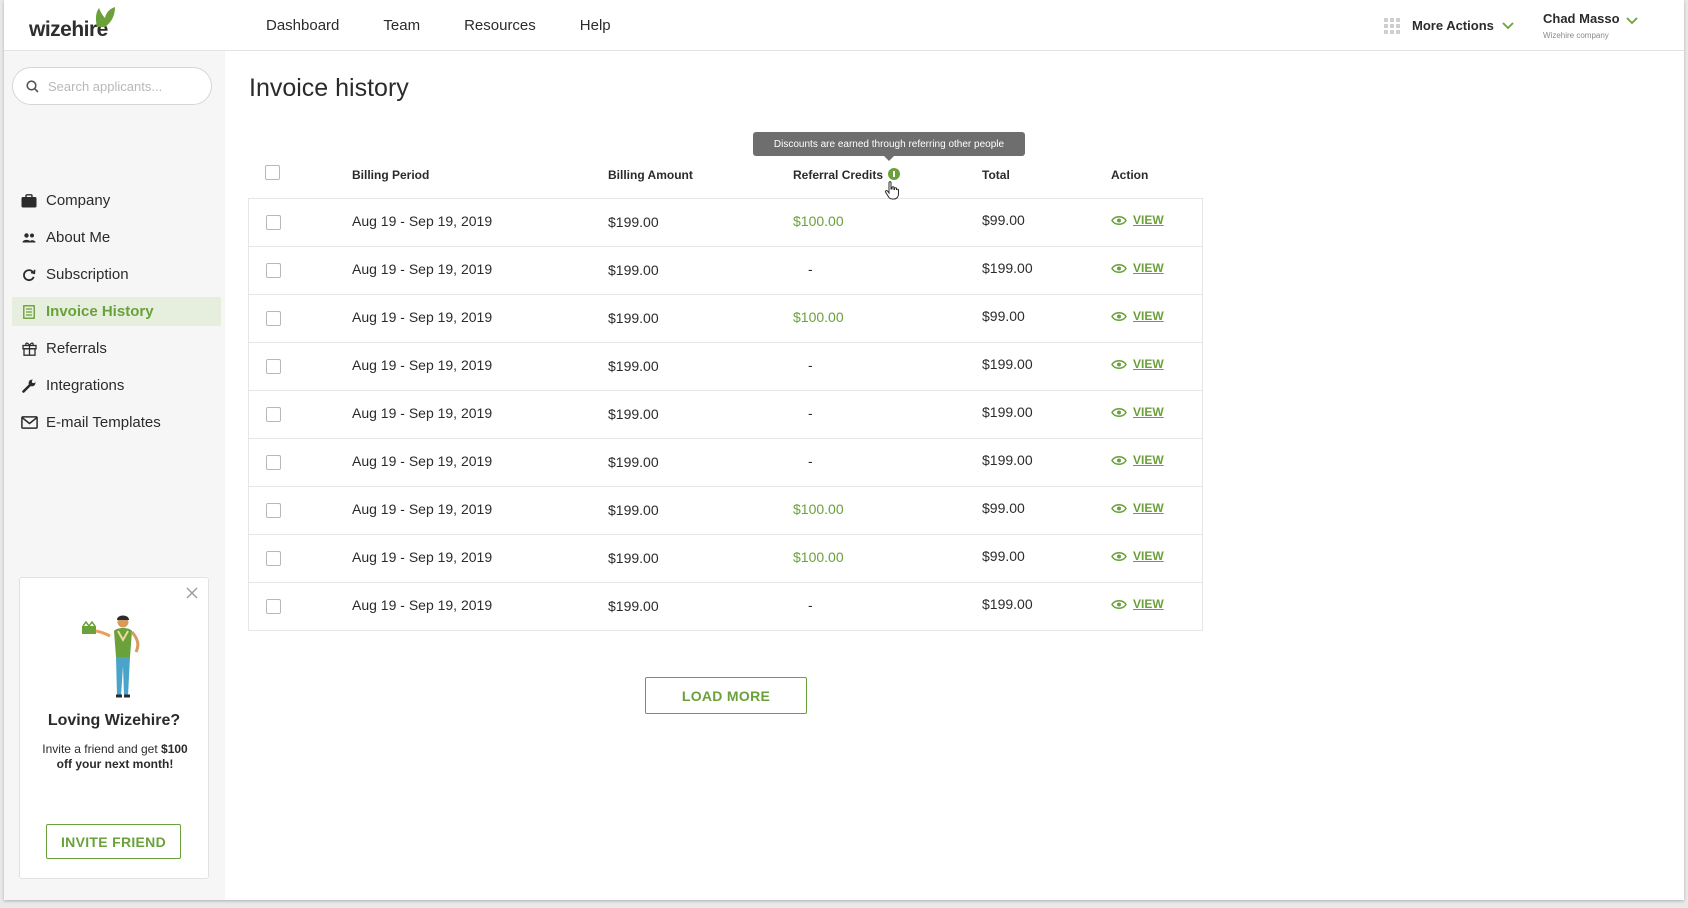  What do you see at coordinates (123, 86) in the screenshot?
I see `search-input` at bounding box center [123, 86].